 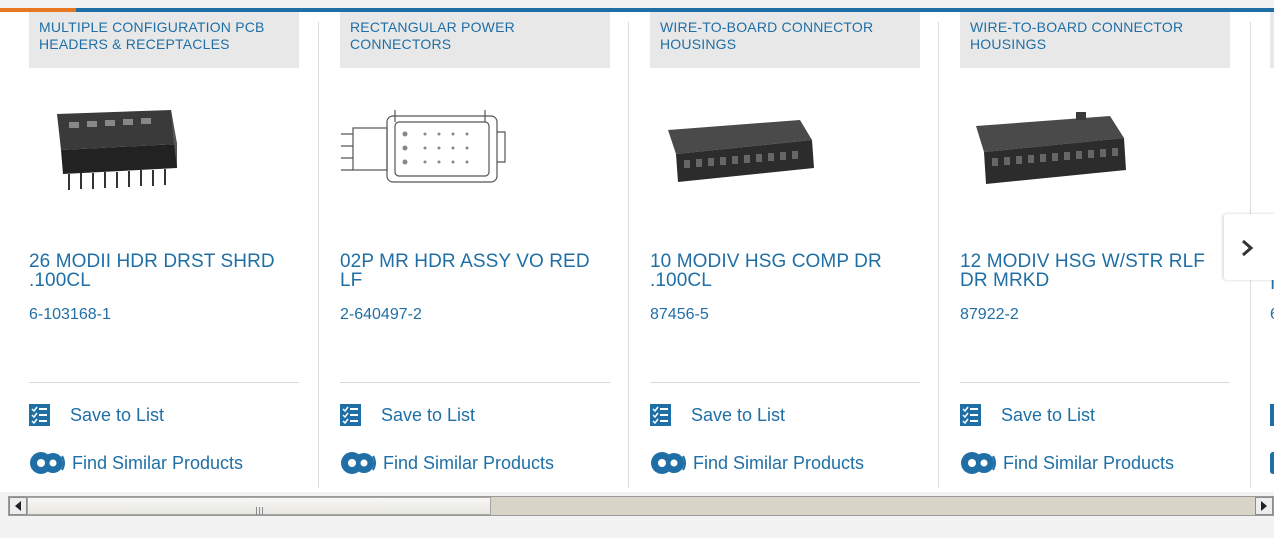 What do you see at coordinates (1272, 40) in the screenshot?
I see `product-category` at bounding box center [1272, 40].